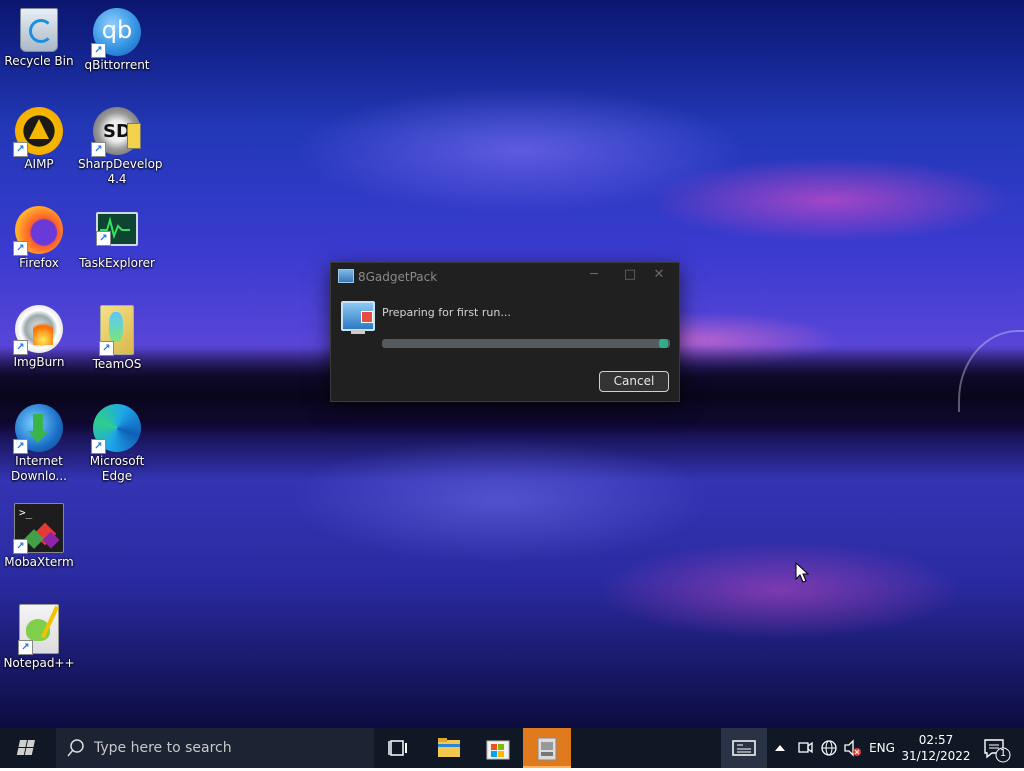  I want to click on setup-badge-icon, so click(367, 317).